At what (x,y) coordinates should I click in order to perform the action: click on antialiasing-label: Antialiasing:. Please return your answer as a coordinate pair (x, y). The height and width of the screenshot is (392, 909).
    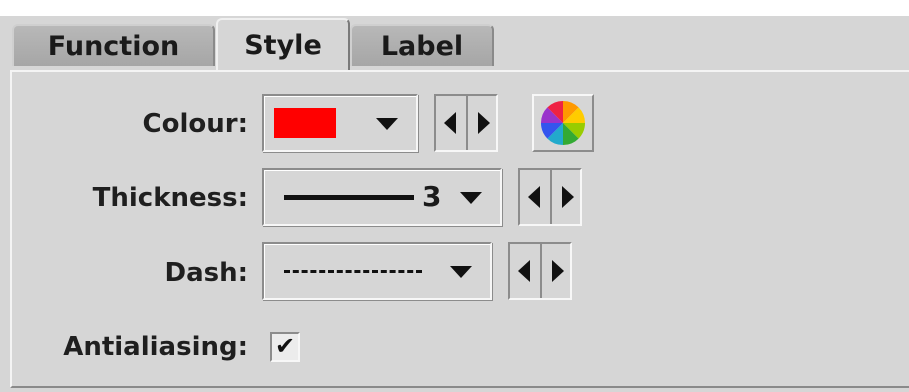
    Looking at the image, I should click on (155, 347).